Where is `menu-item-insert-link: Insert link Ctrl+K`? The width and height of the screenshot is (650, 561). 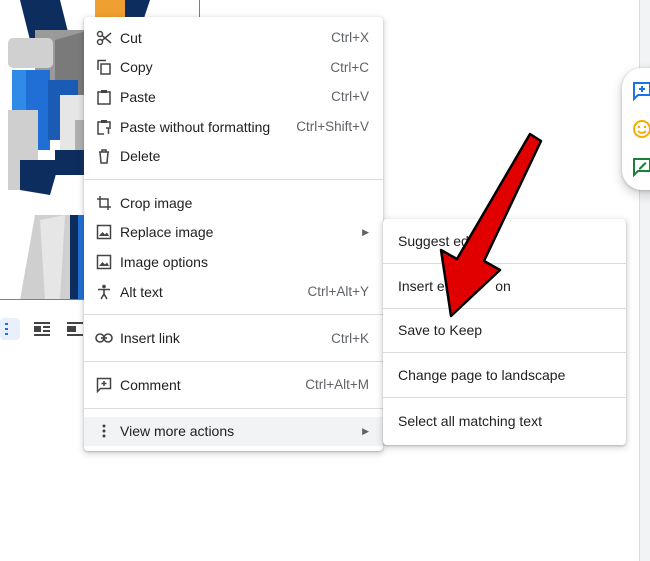 menu-item-insert-link: Insert link Ctrl+K is located at coordinates (233, 338).